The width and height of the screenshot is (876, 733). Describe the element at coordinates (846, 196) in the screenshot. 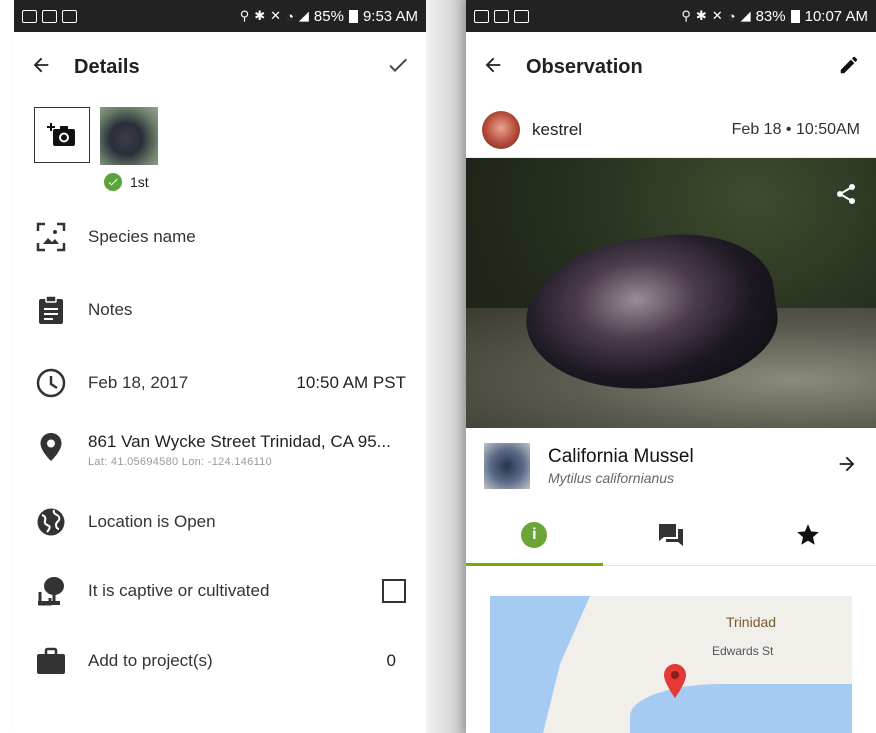

I see `share-icon` at that location.